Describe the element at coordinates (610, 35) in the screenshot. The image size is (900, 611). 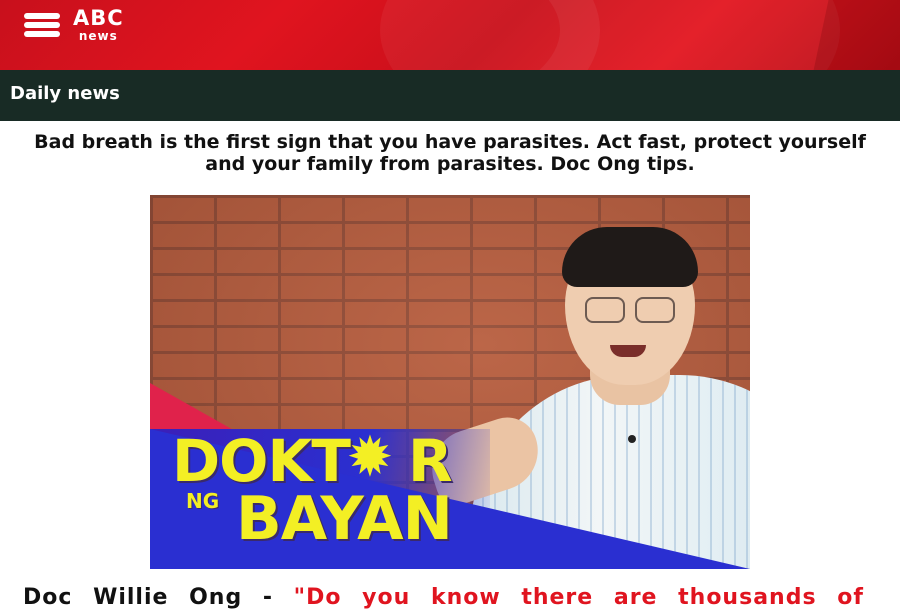
I see `header-decoration` at that location.